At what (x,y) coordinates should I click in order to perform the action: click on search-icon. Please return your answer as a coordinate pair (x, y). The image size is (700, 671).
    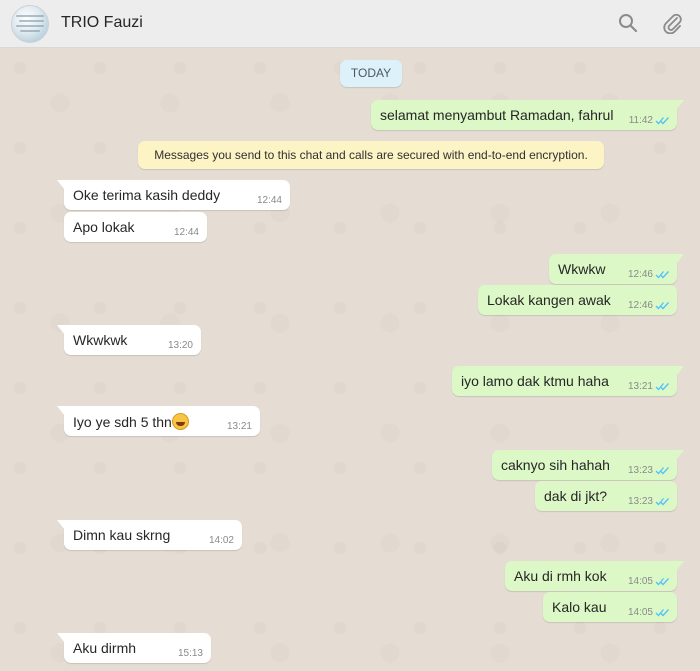
    Looking at the image, I should click on (628, 23).